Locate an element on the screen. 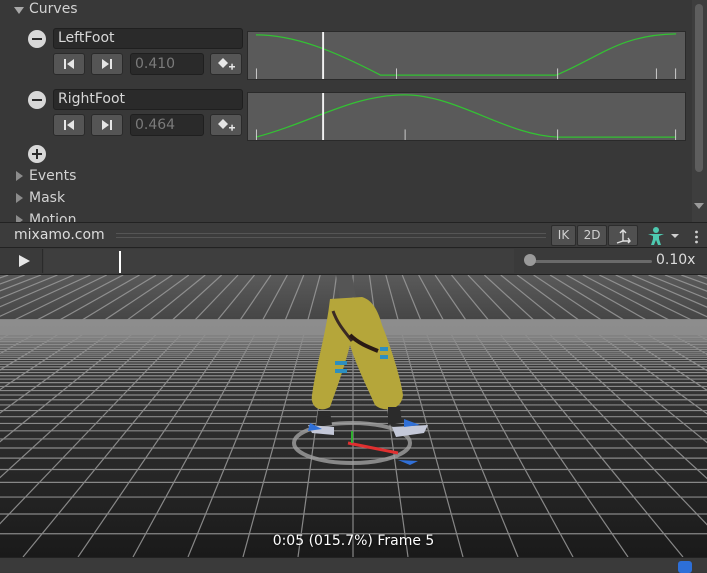  pivot-axes-icon is located at coordinates (623, 236).